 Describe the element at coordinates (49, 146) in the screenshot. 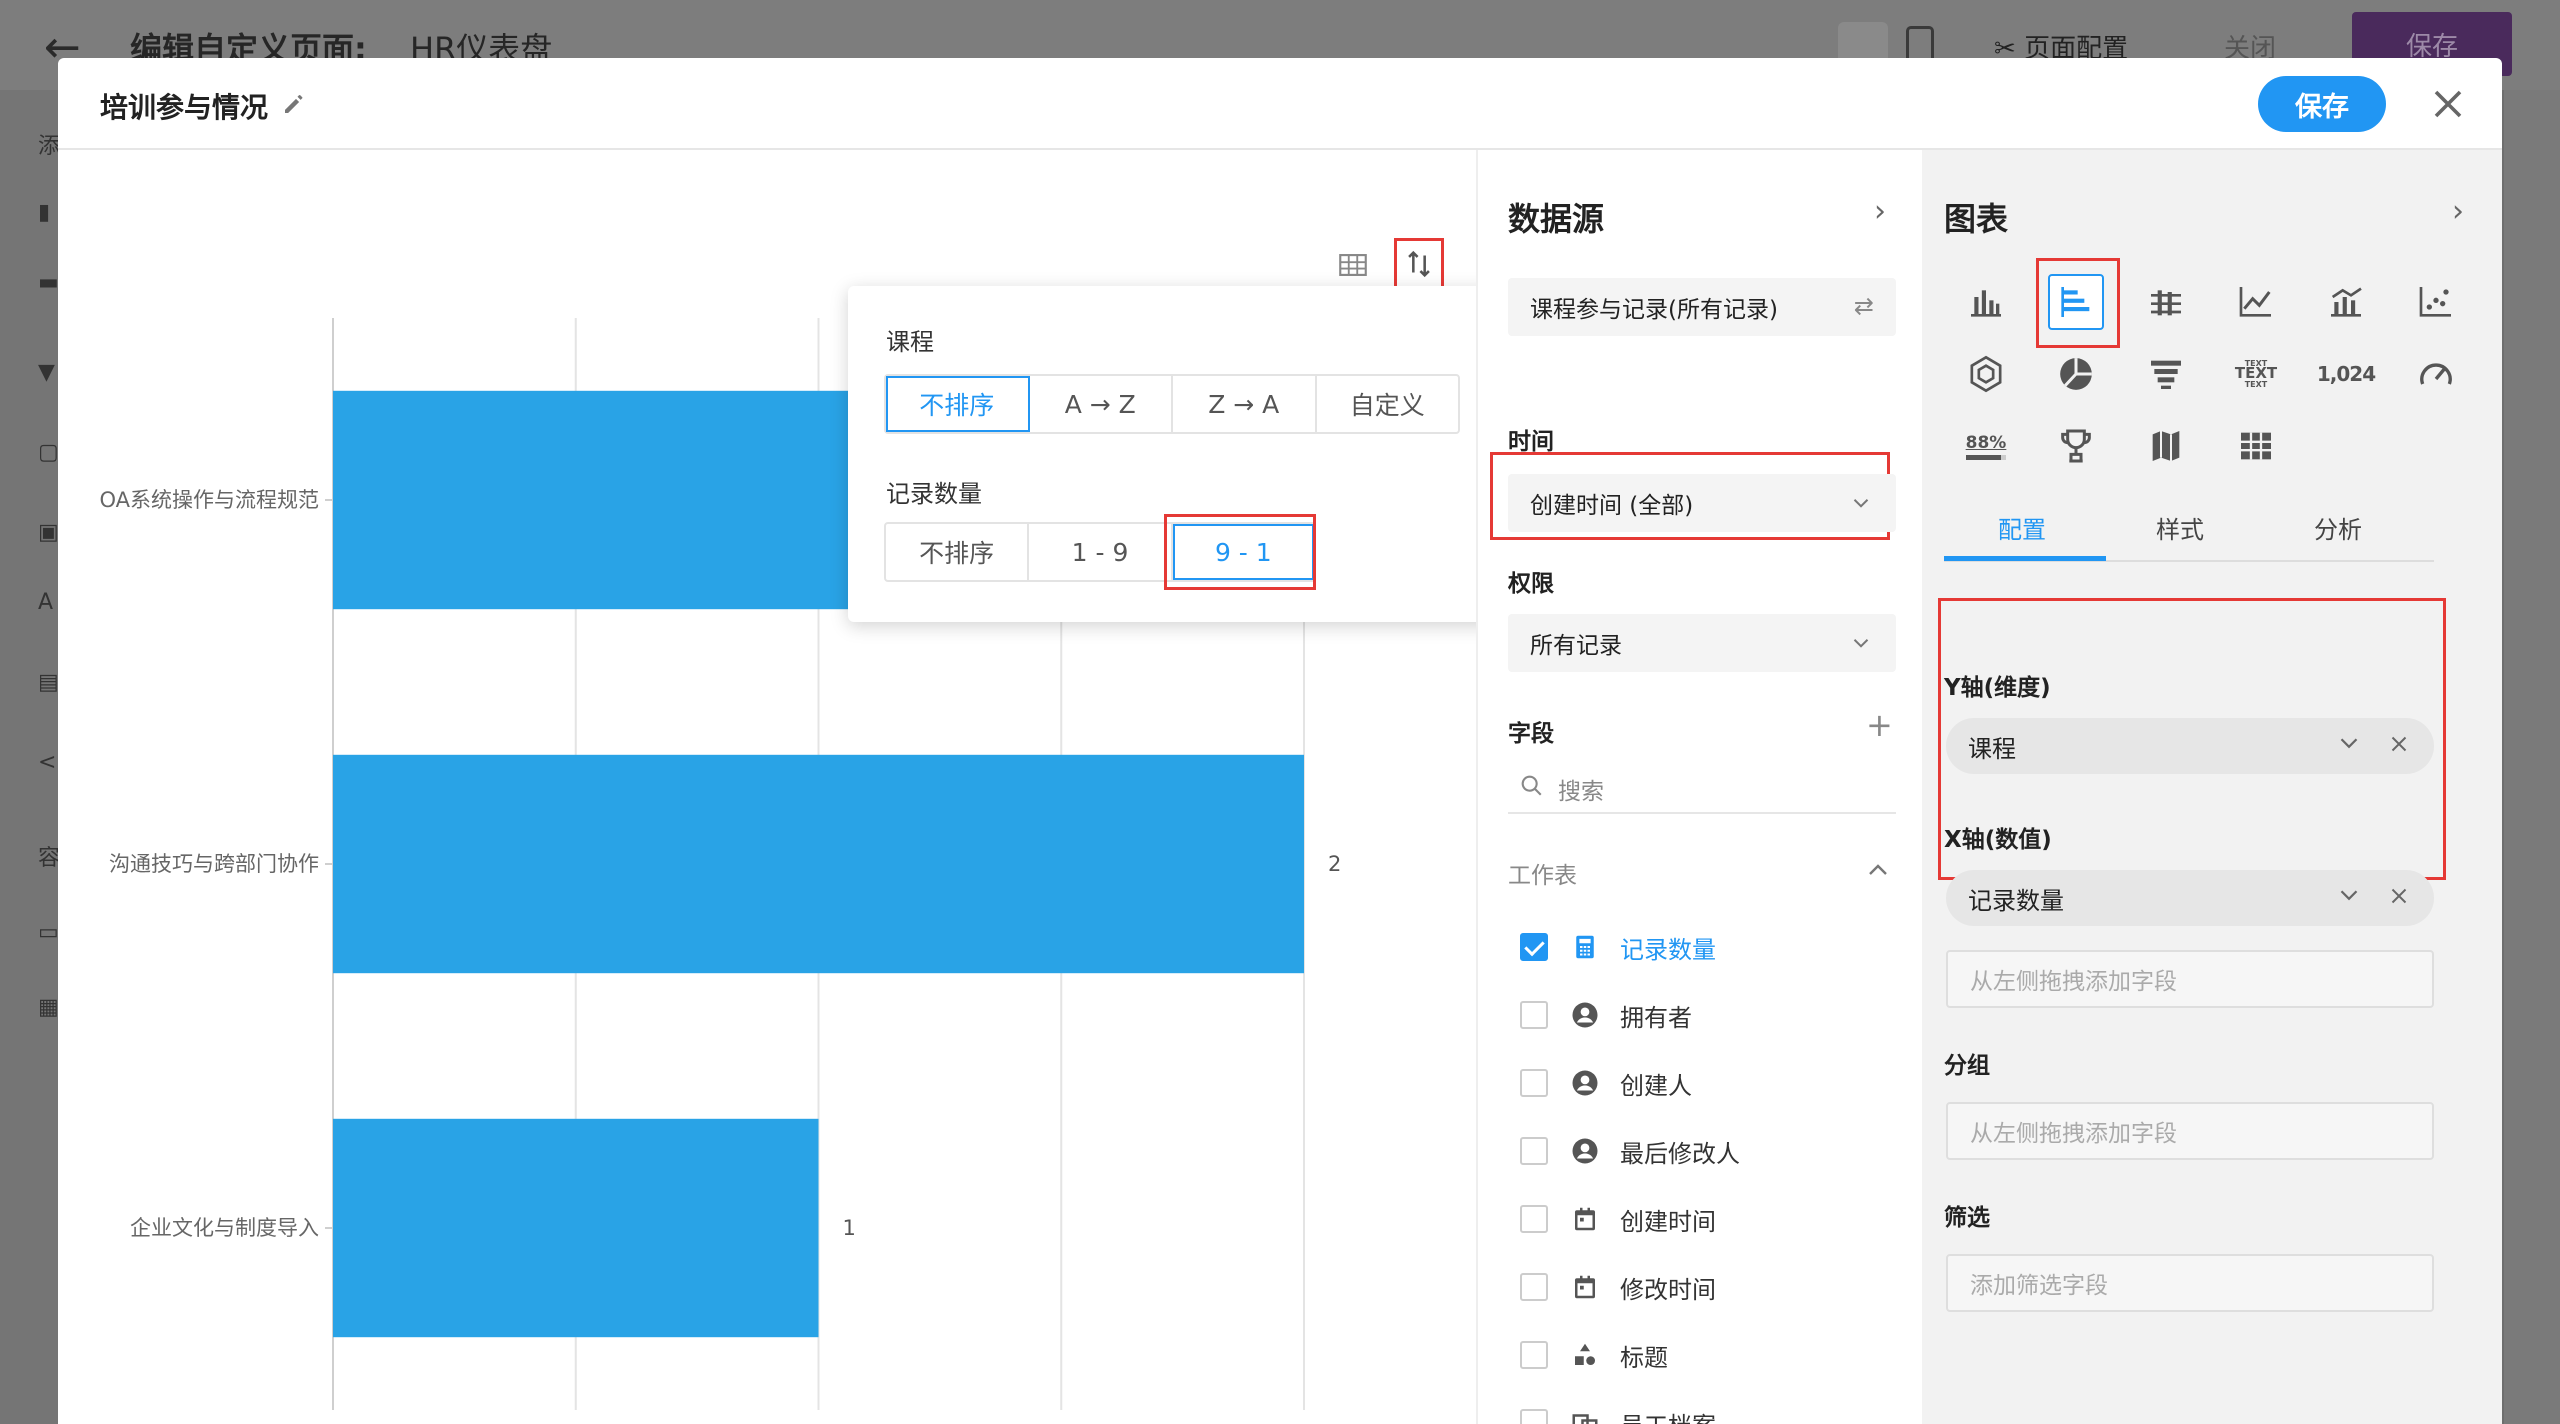

I see `sidebar-char: 添` at that location.